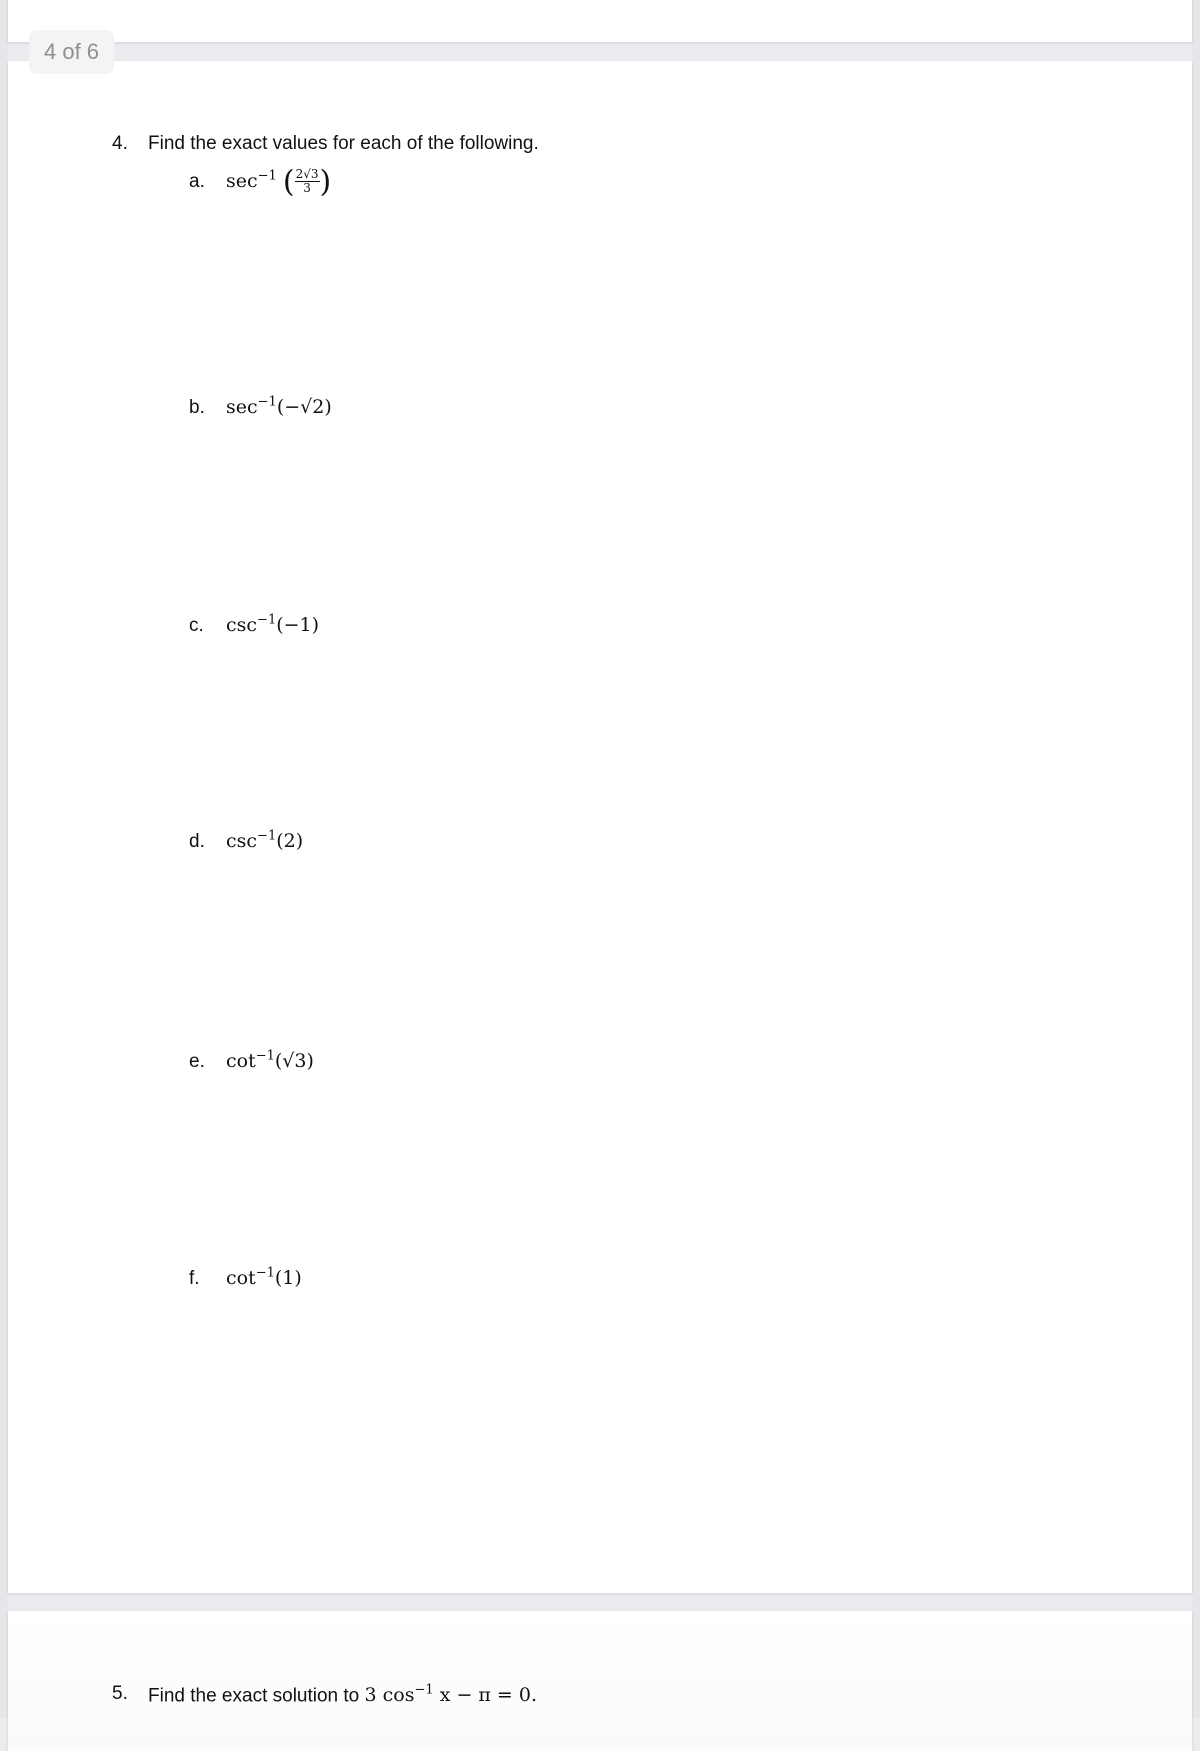 This screenshot has width=1200, height=1751. Describe the element at coordinates (600, 21) in the screenshot. I see `previous-page` at that location.